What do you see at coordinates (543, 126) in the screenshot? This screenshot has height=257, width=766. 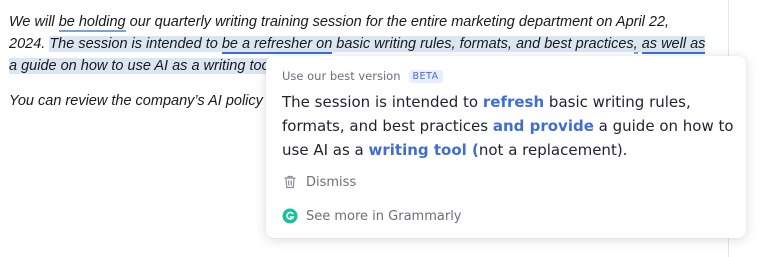 I see `suggested-change: and provide` at bounding box center [543, 126].